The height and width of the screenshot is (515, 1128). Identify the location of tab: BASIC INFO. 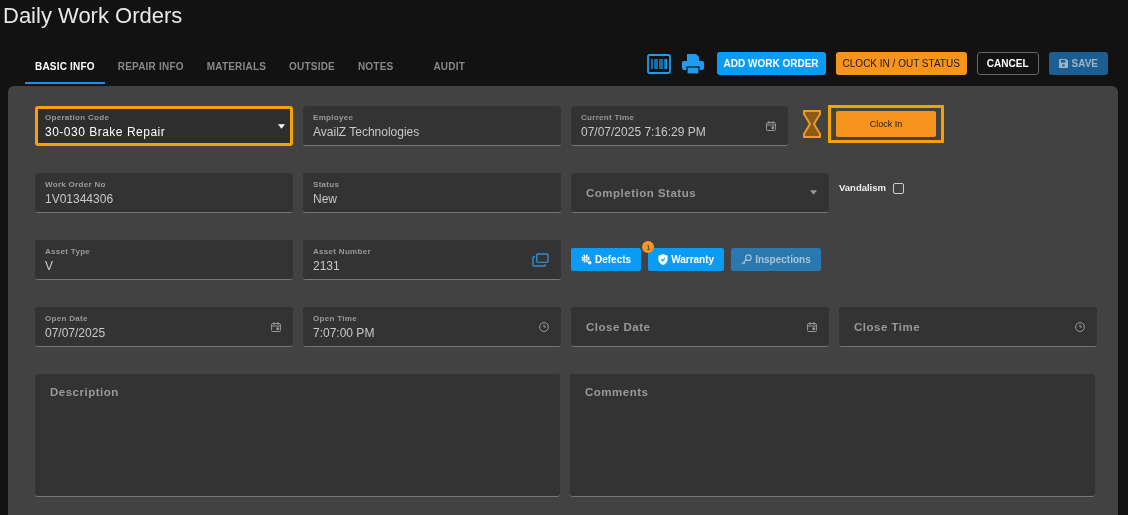
(65, 67).